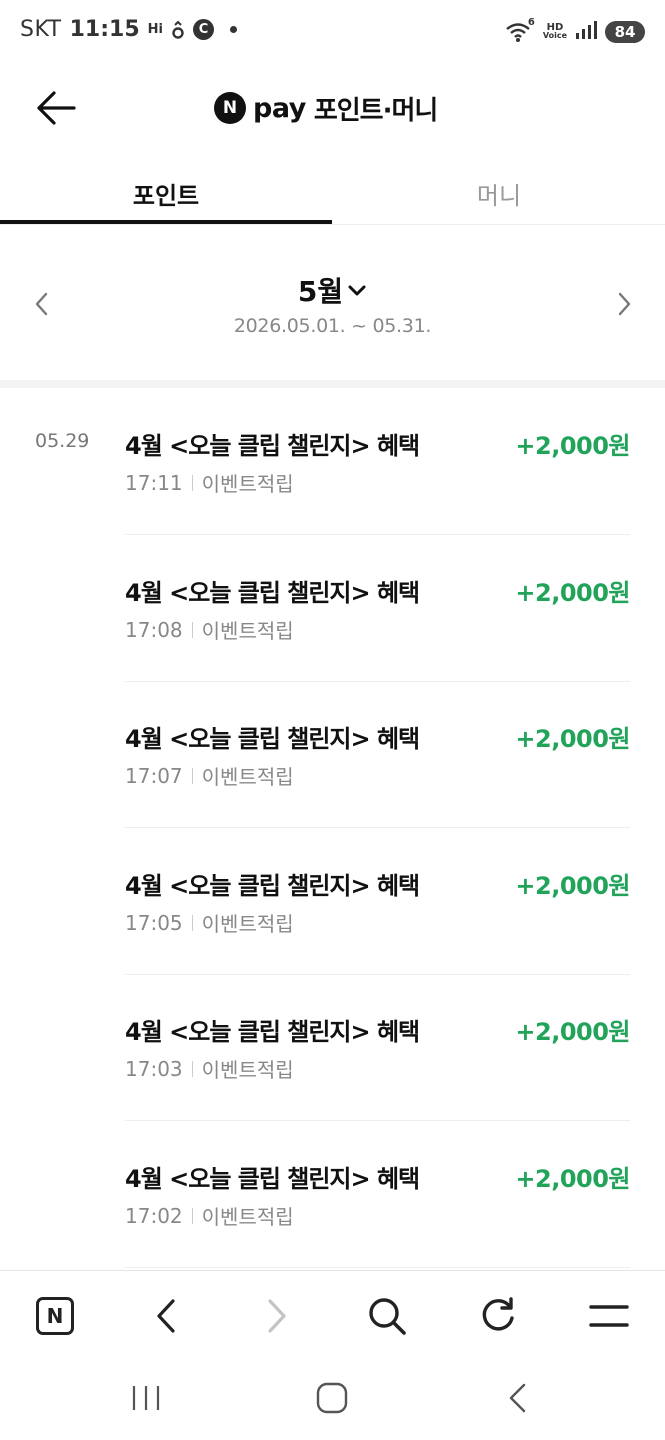  I want to click on item-time: 17:08, so click(154, 629).